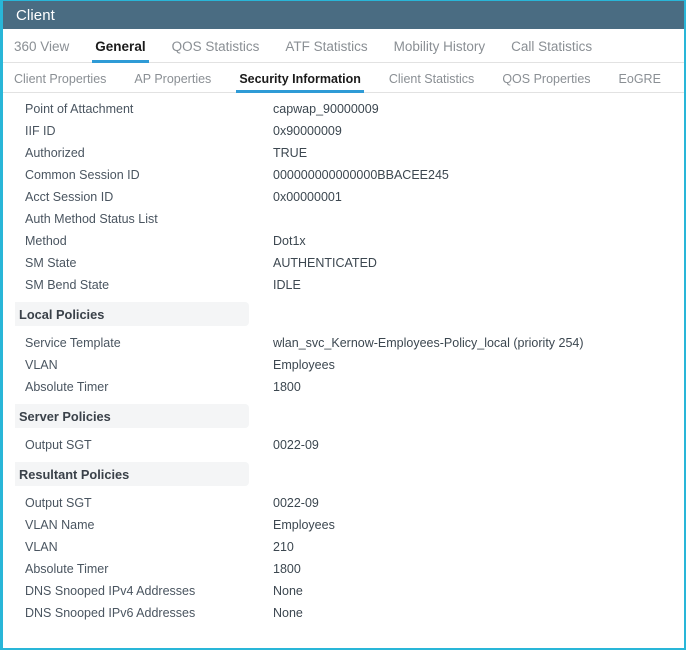  I want to click on tab-qos-statistics: QOS Statistics, so click(216, 50).